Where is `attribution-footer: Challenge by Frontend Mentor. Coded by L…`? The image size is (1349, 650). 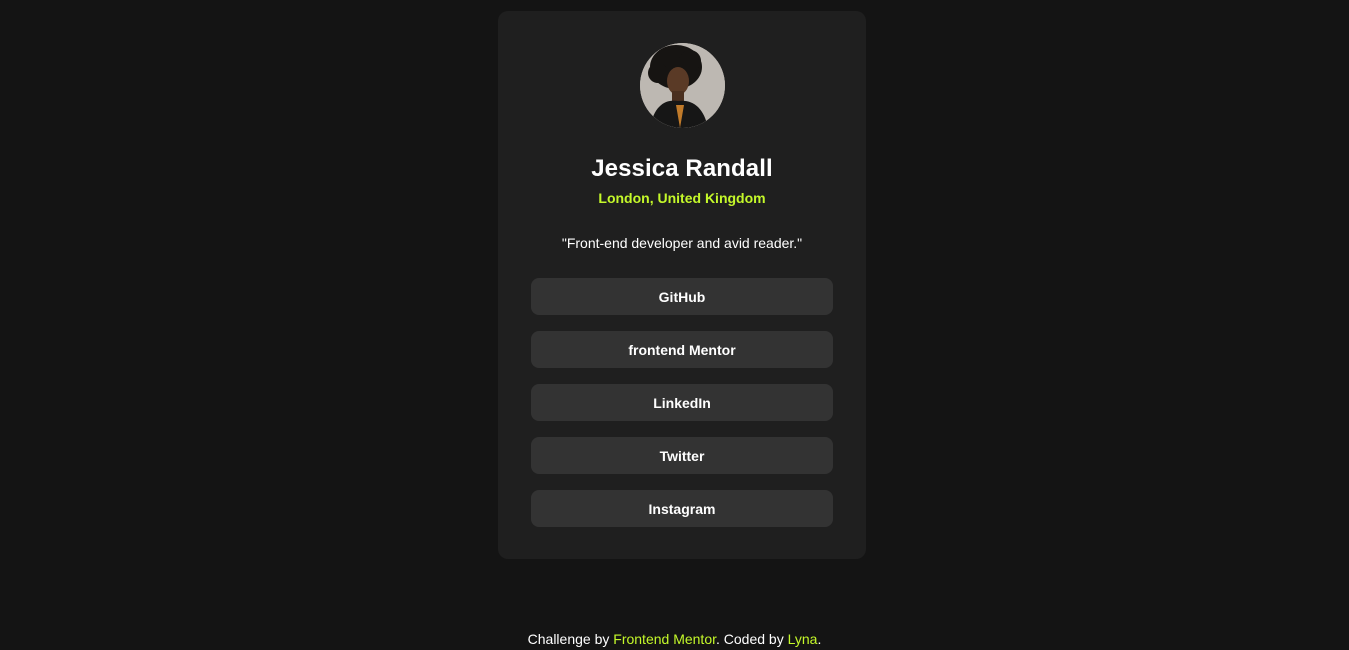 attribution-footer: Challenge by Frontend Mentor. Coded by L… is located at coordinates (674, 639).